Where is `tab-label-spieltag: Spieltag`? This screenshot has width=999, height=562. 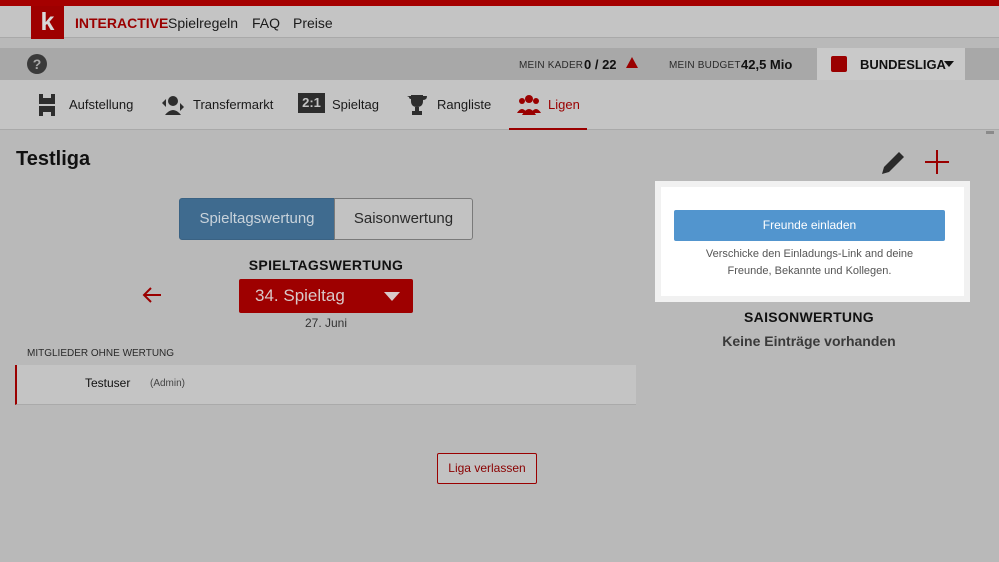 tab-label-spieltag: Spieltag is located at coordinates (355, 104).